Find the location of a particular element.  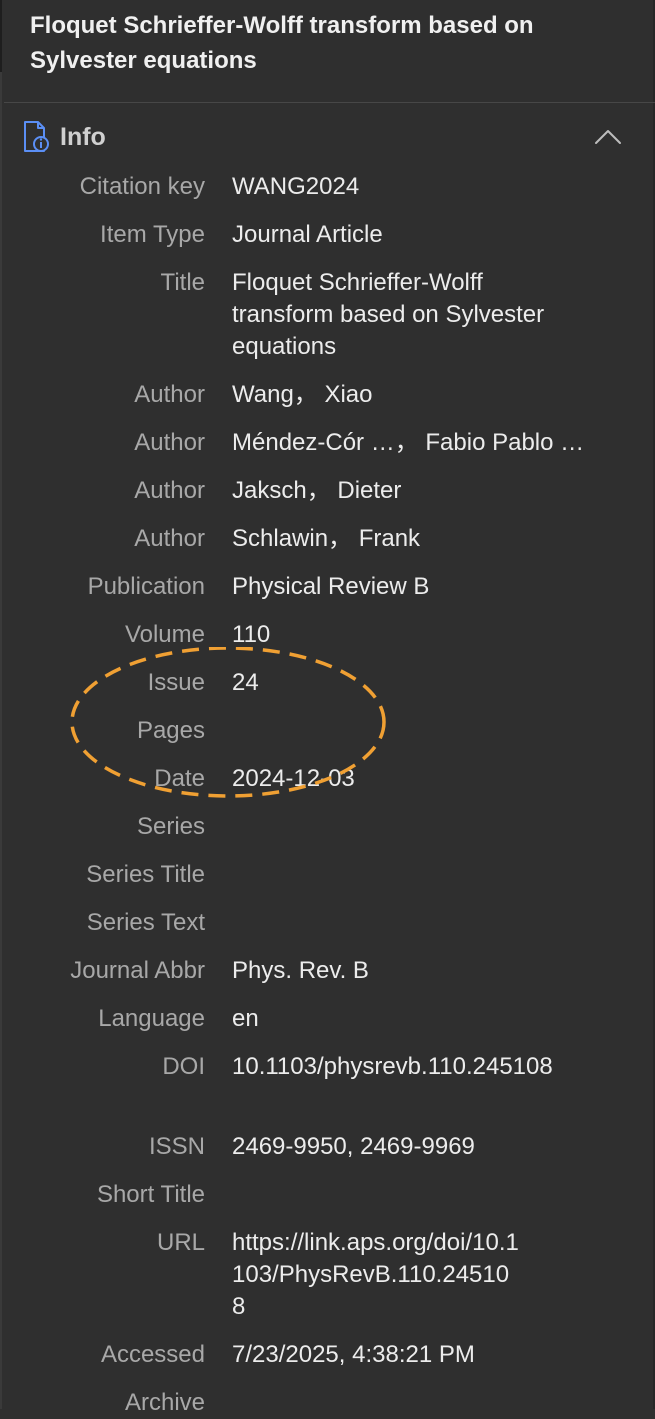

field-label: Volume is located at coordinates (164, 634).